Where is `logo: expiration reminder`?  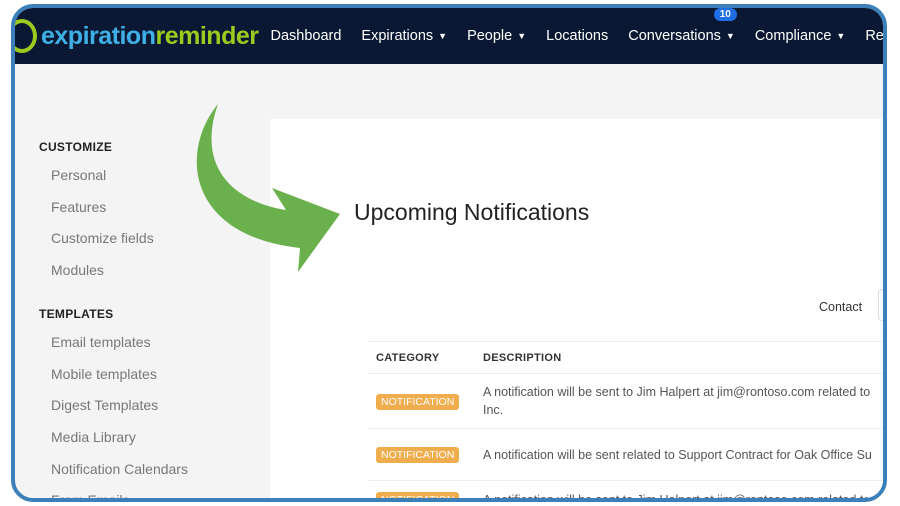
logo: expiration reminder is located at coordinates (137, 36).